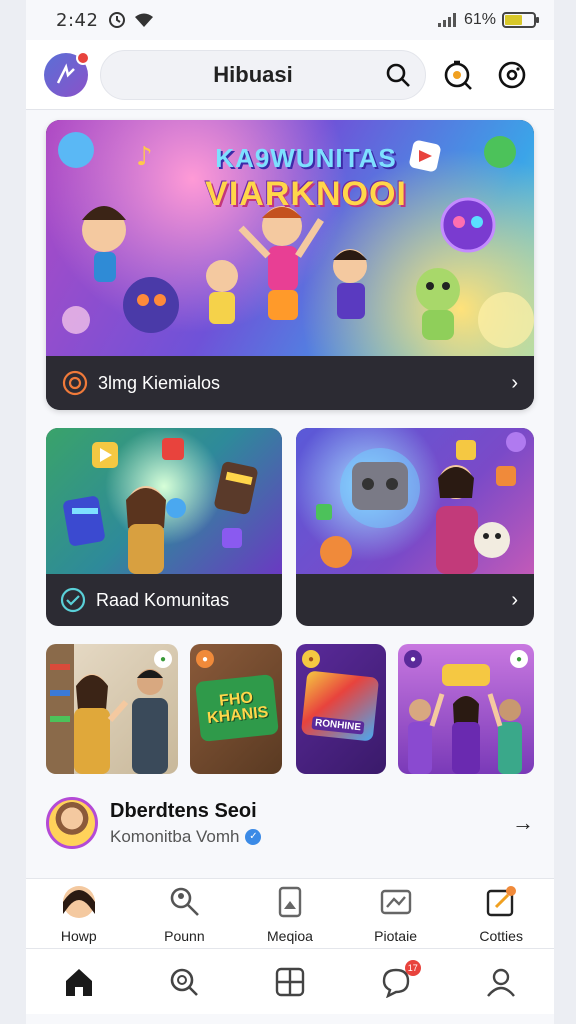  I want to click on tile-game-card: FHO KHANIS, so click(237, 708).